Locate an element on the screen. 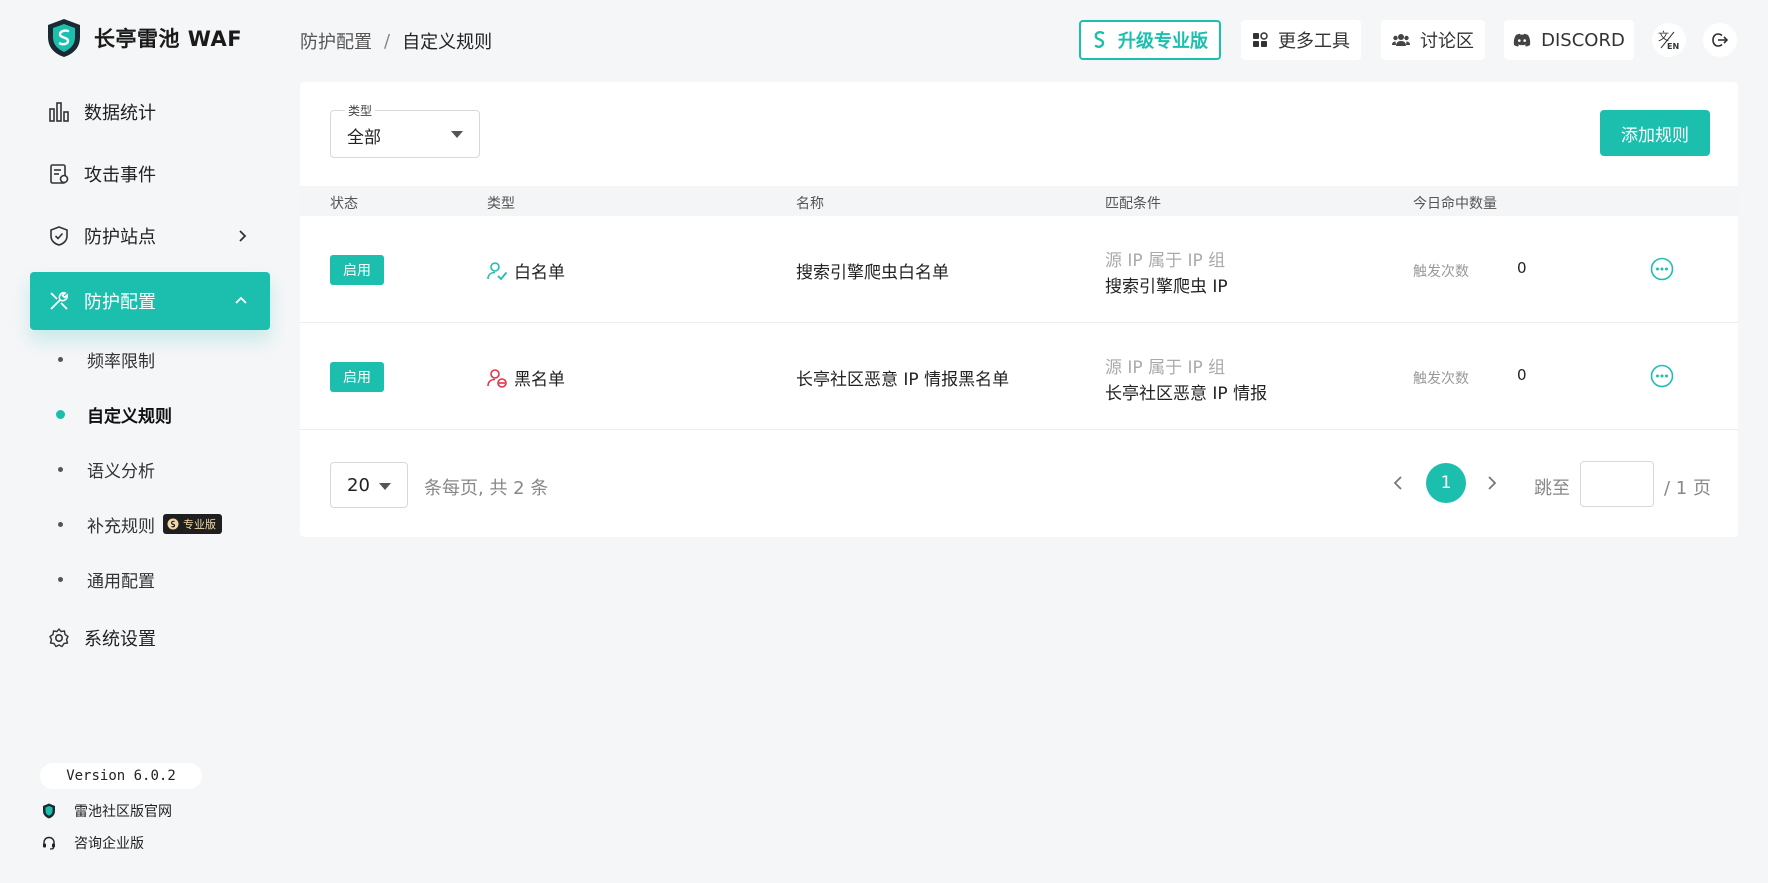  type-filter-select: 类型 全部 is located at coordinates (405, 130).